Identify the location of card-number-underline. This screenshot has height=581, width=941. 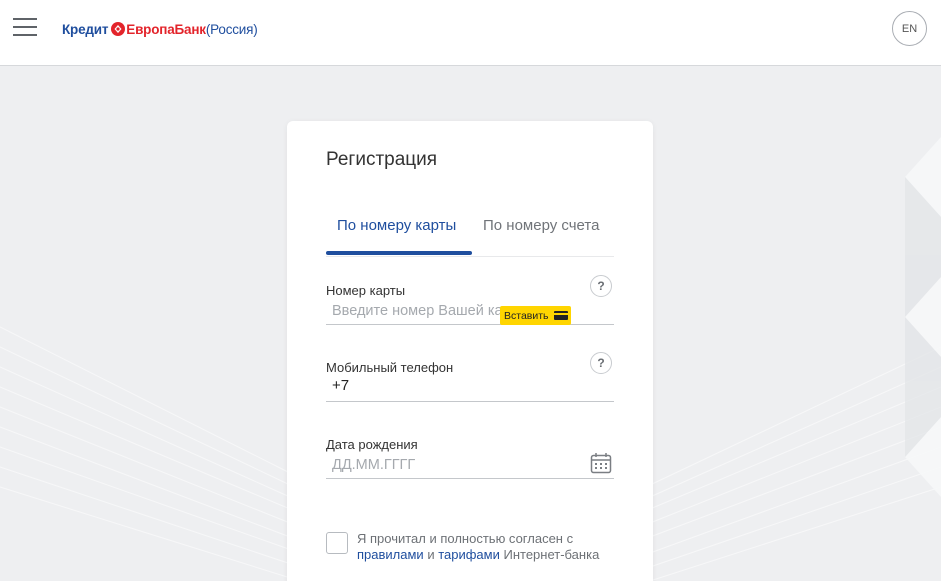
(470, 324).